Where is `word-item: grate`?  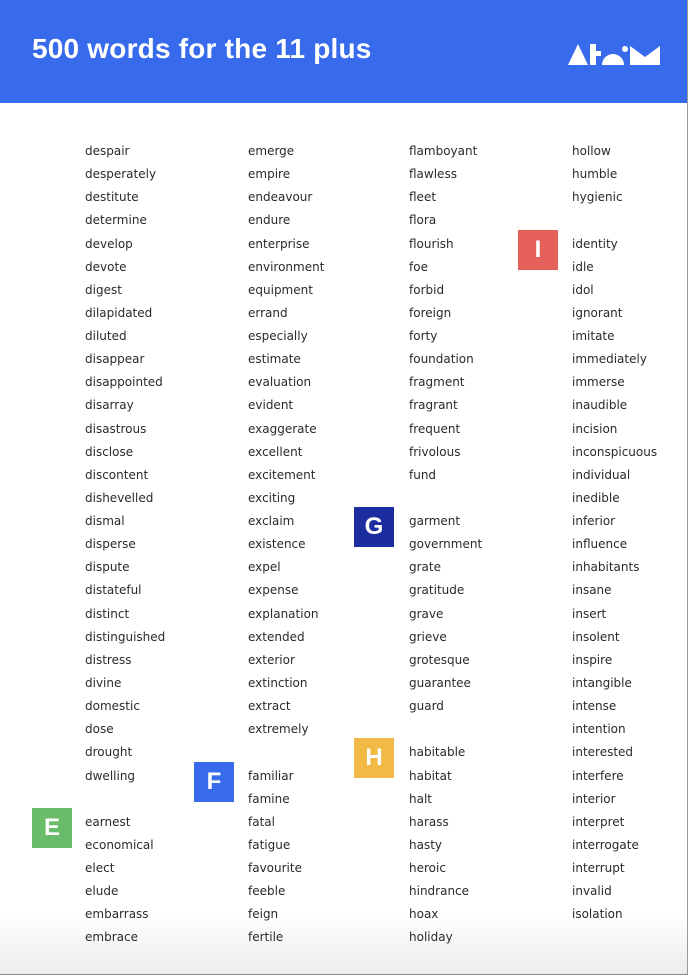
word-item: grate is located at coordinates (425, 567).